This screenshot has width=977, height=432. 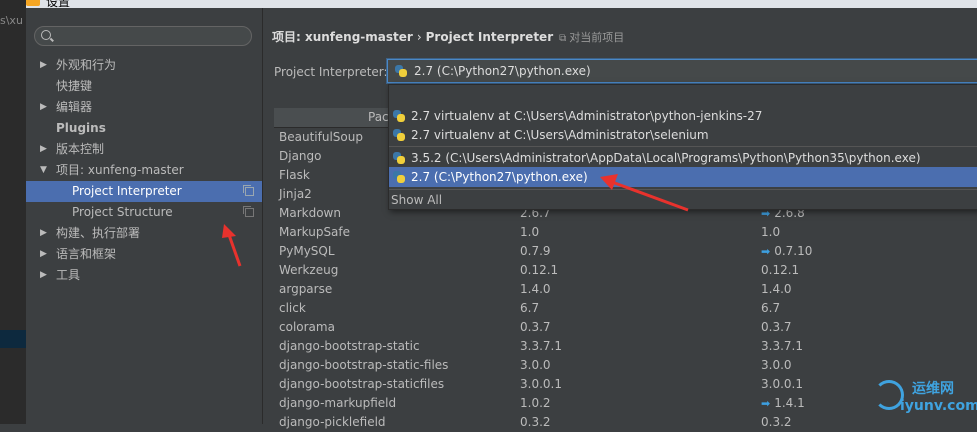 I want to click on annotation-arrows, so click(x=455, y=220).